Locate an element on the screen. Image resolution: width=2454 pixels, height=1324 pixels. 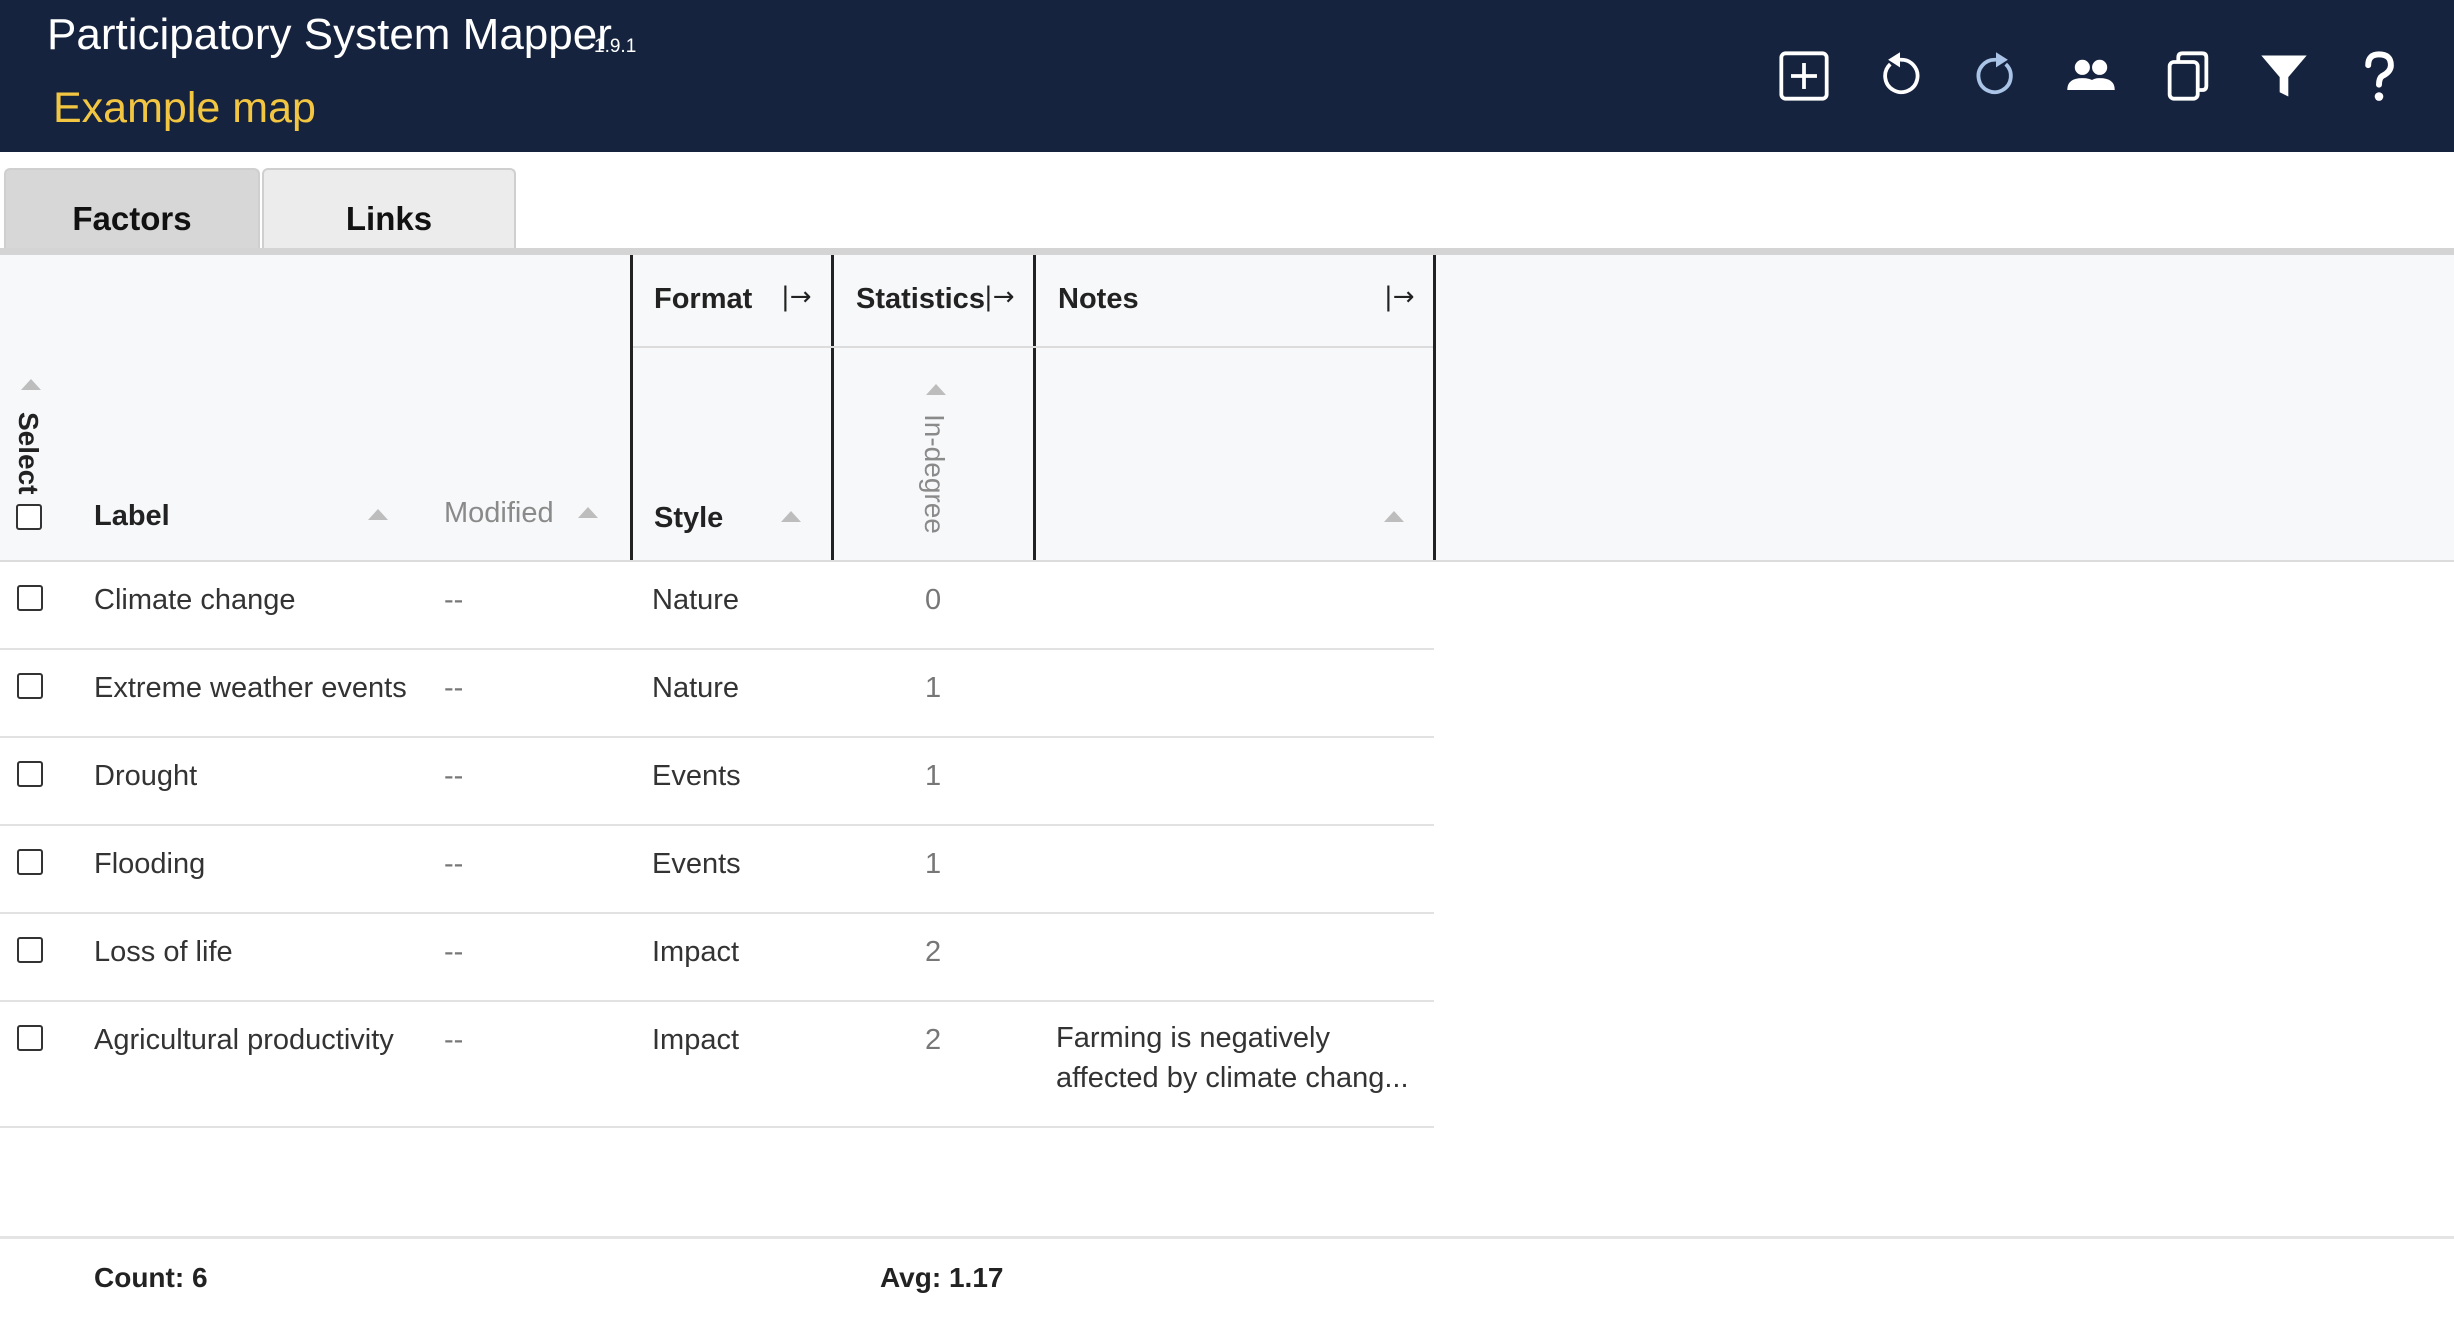
select-column-header: Select is located at coordinates (28, 453).